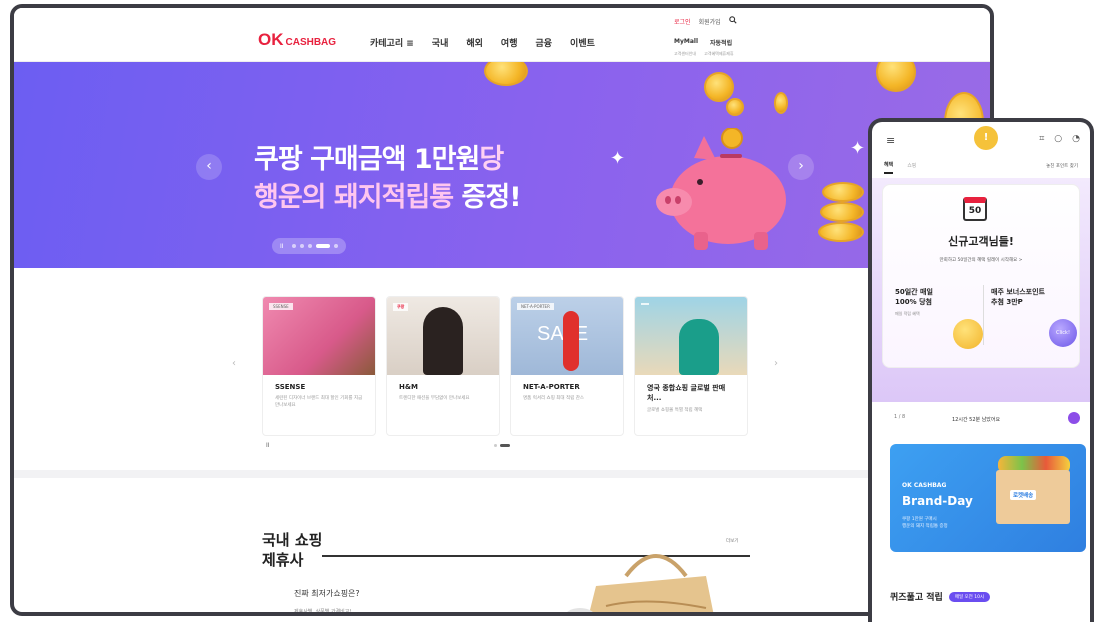 The image size is (1099, 622). Describe the element at coordinates (1018, 297) in the screenshot. I see `weekly-bonus-block: 매주 보너스포인트 추첨 3만P` at that location.